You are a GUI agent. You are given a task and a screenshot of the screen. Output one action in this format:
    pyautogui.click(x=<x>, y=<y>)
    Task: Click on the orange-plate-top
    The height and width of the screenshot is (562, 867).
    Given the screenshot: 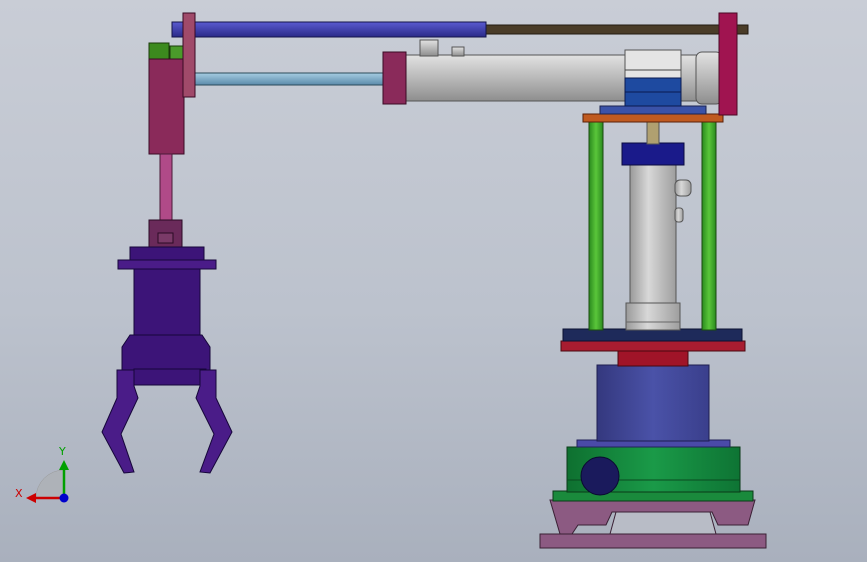 What is the action you would take?
    pyautogui.click(x=653, y=110)
    